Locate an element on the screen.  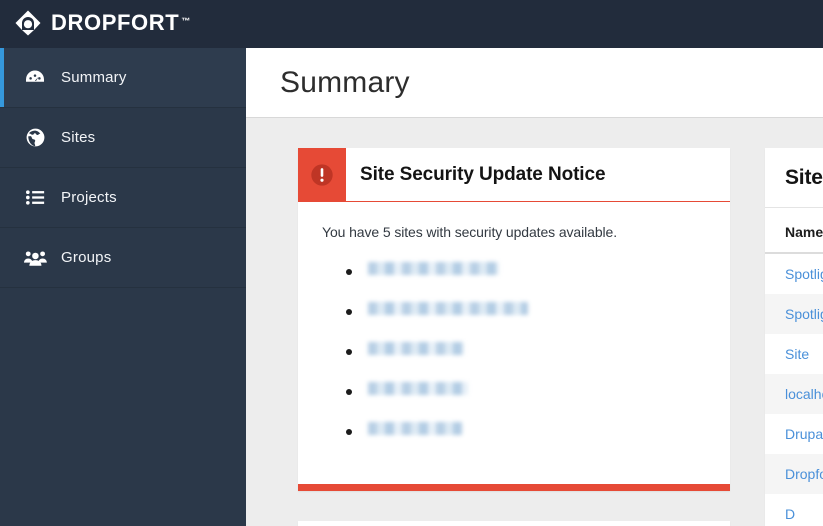
table-cell-name: localhost is located at coordinates (794, 394).